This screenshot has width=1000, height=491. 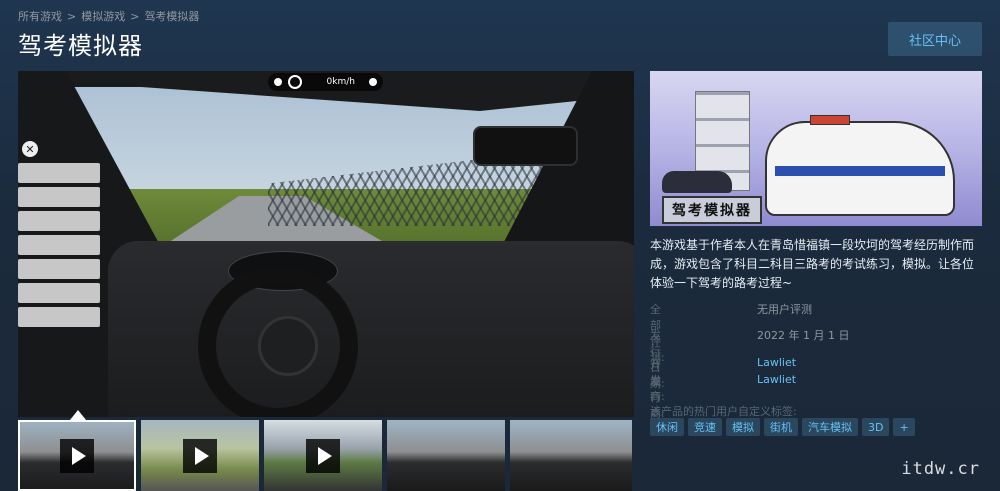 What do you see at coordinates (830, 427) in the screenshot?
I see `tag-car-simulation: 汽车模拟` at bounding box center [830, 427].